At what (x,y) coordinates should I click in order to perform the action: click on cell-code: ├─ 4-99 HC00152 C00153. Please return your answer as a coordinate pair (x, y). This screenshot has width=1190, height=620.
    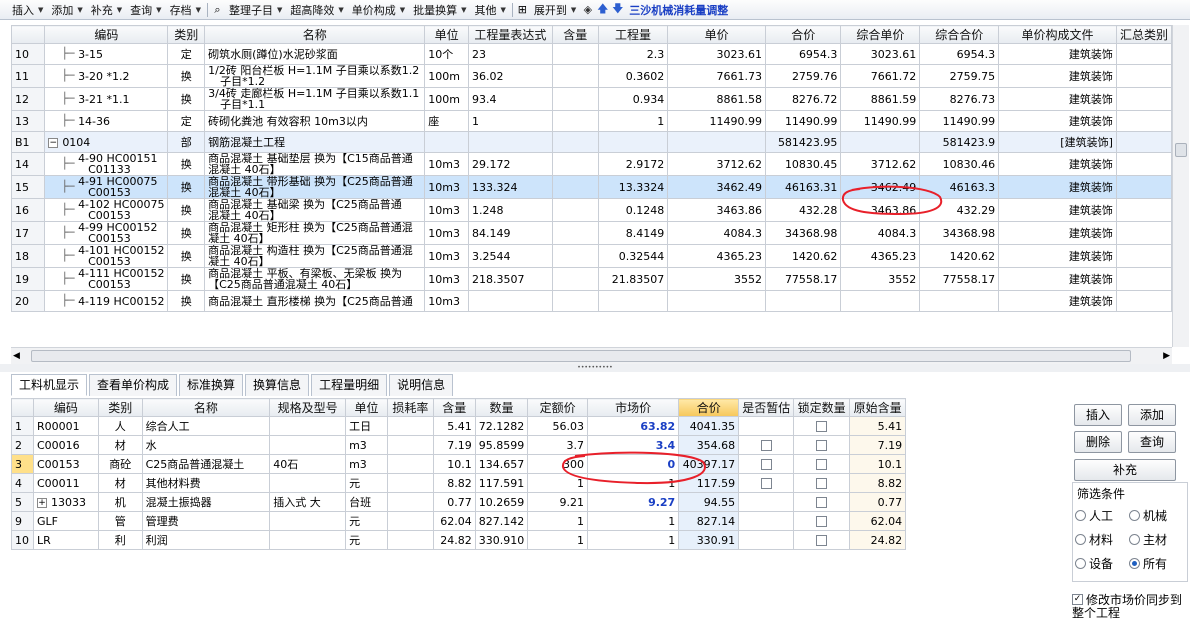
    Looking at the image, I should click on (106, 233).